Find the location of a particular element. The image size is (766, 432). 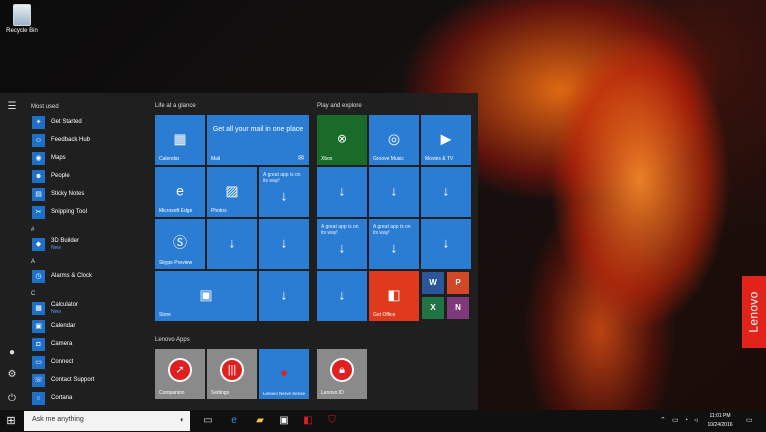

tile-movies: ▶ Movies & TV is located at coordinates (446, 140).